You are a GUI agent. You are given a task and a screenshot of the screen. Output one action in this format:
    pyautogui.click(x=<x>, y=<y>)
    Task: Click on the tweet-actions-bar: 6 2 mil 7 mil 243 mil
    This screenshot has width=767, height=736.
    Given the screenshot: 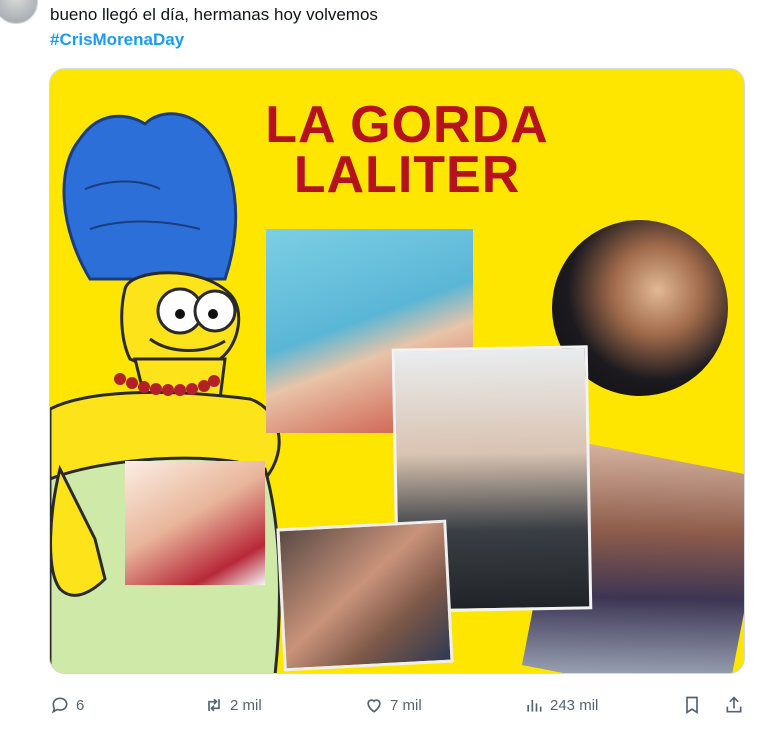 What is the action you would take?
    pyautogui.click(x=383, y=705)
    